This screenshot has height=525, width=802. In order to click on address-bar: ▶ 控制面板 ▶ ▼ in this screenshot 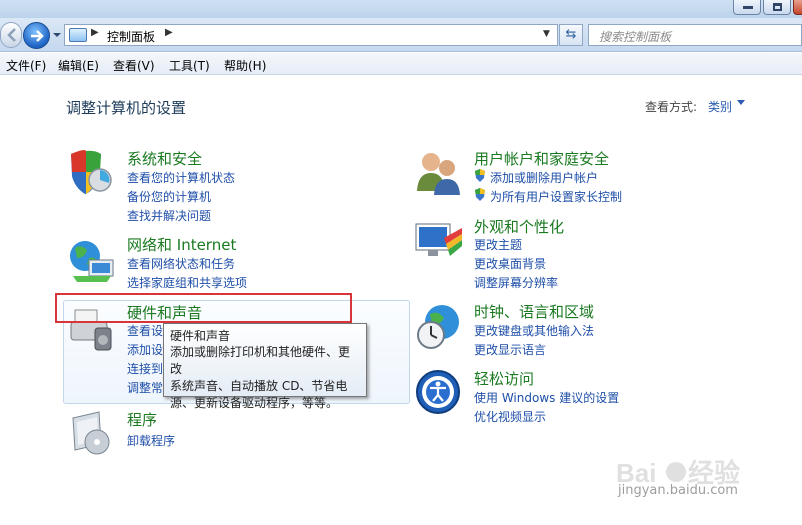, I will do `click(311, 35)`.